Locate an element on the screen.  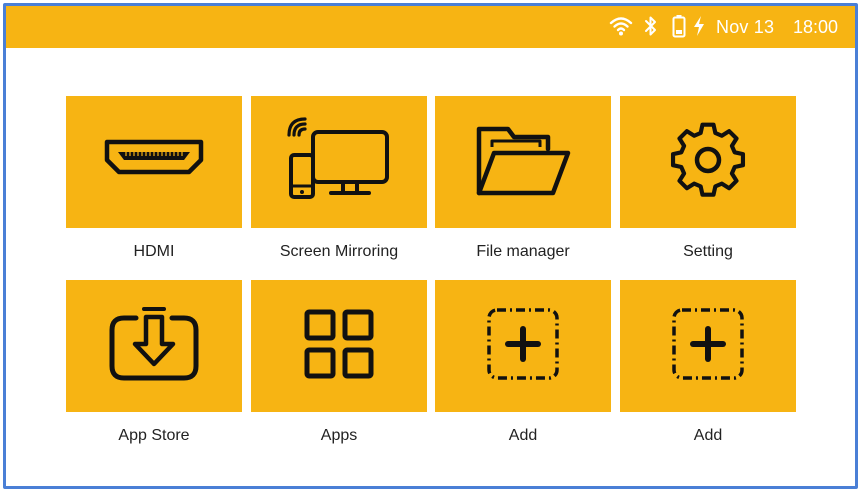
app-label: Apps is located at coordinates (339, 435).